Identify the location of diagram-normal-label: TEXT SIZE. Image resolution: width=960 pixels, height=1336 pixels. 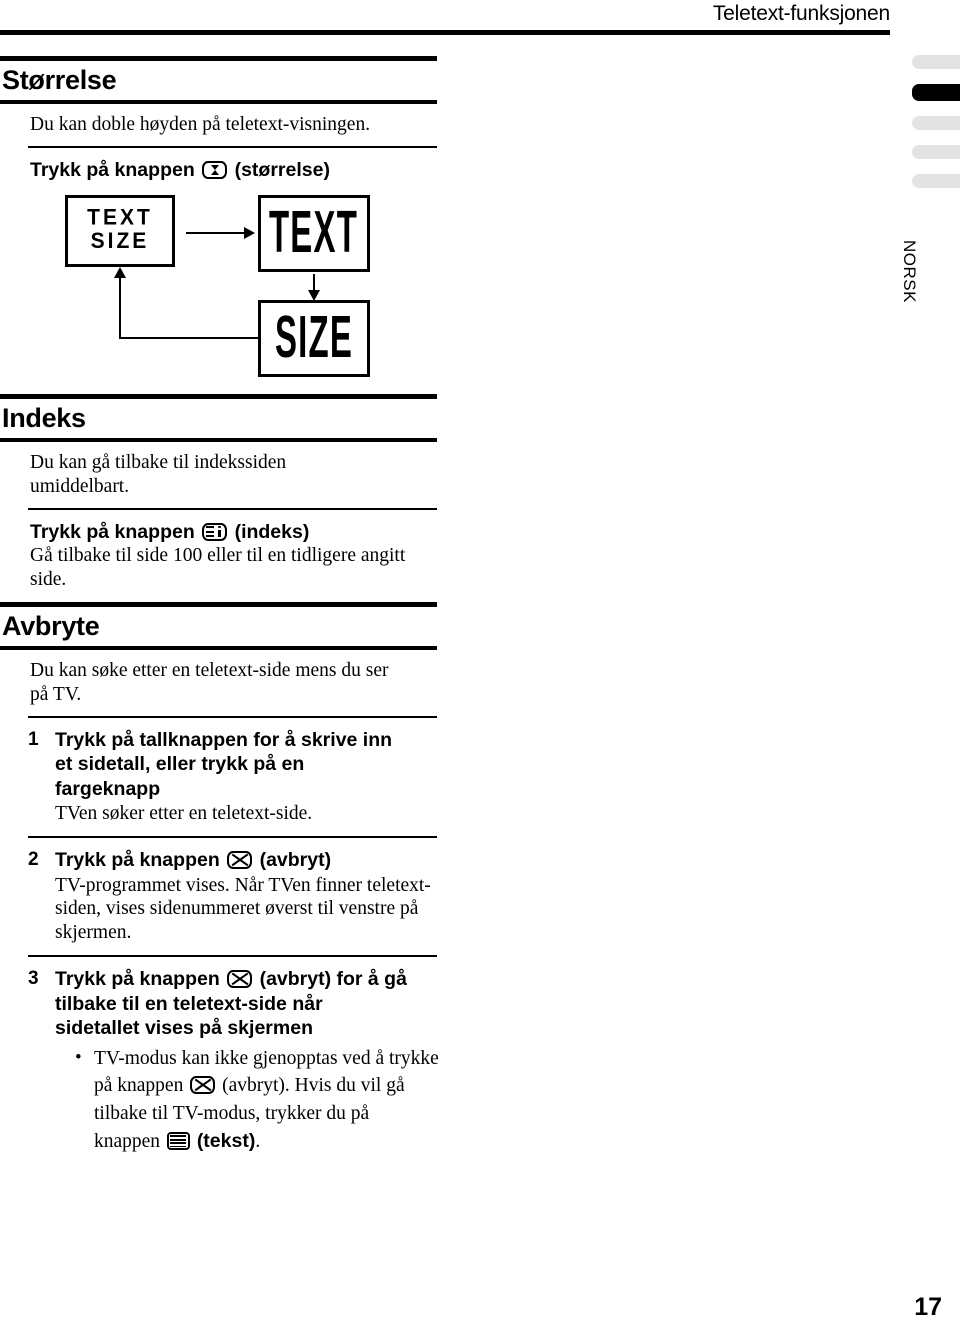
(120, 230).